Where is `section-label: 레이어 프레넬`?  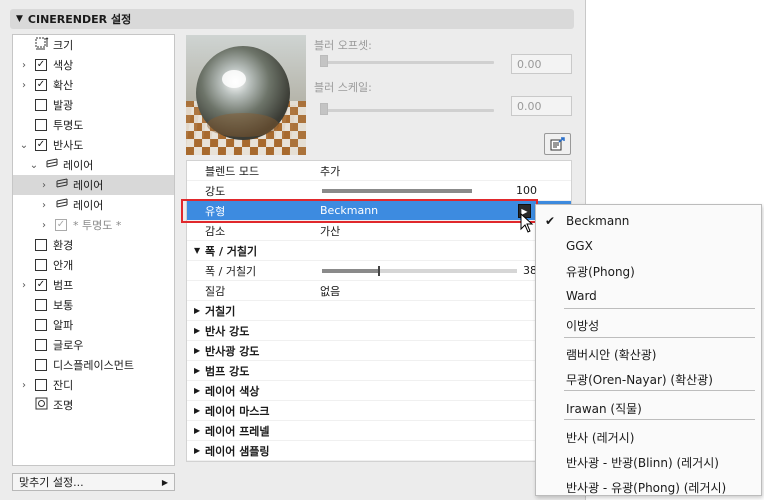
section-label: 레이어 프레넬 is located at coordinates (237, 431).